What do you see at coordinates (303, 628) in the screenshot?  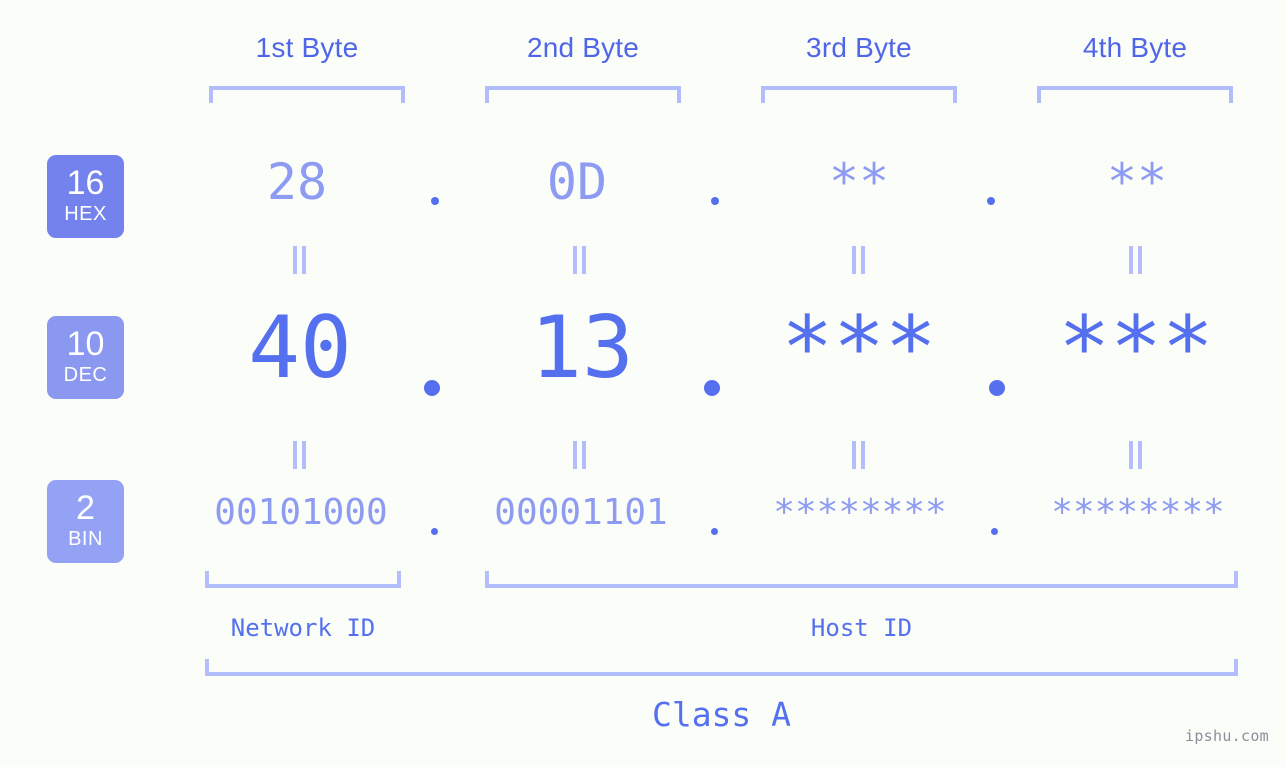 I see `network-id-label: Network ID` at bounding box center [303, 628].